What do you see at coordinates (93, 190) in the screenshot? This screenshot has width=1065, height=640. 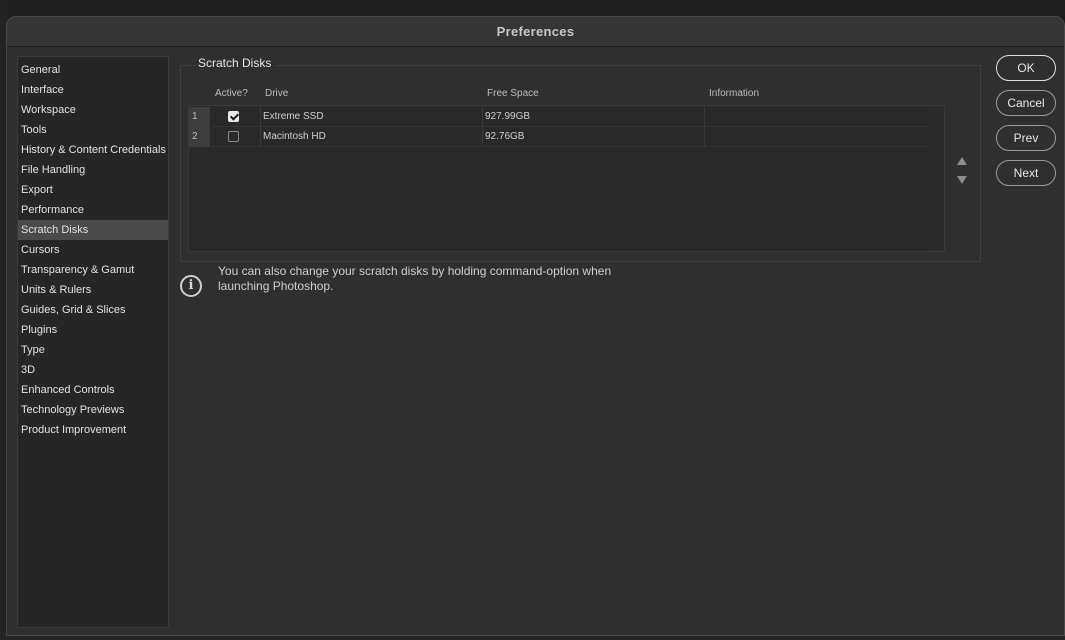 I see `sidebar-item-export: Export` at bounding box center [93, 190].